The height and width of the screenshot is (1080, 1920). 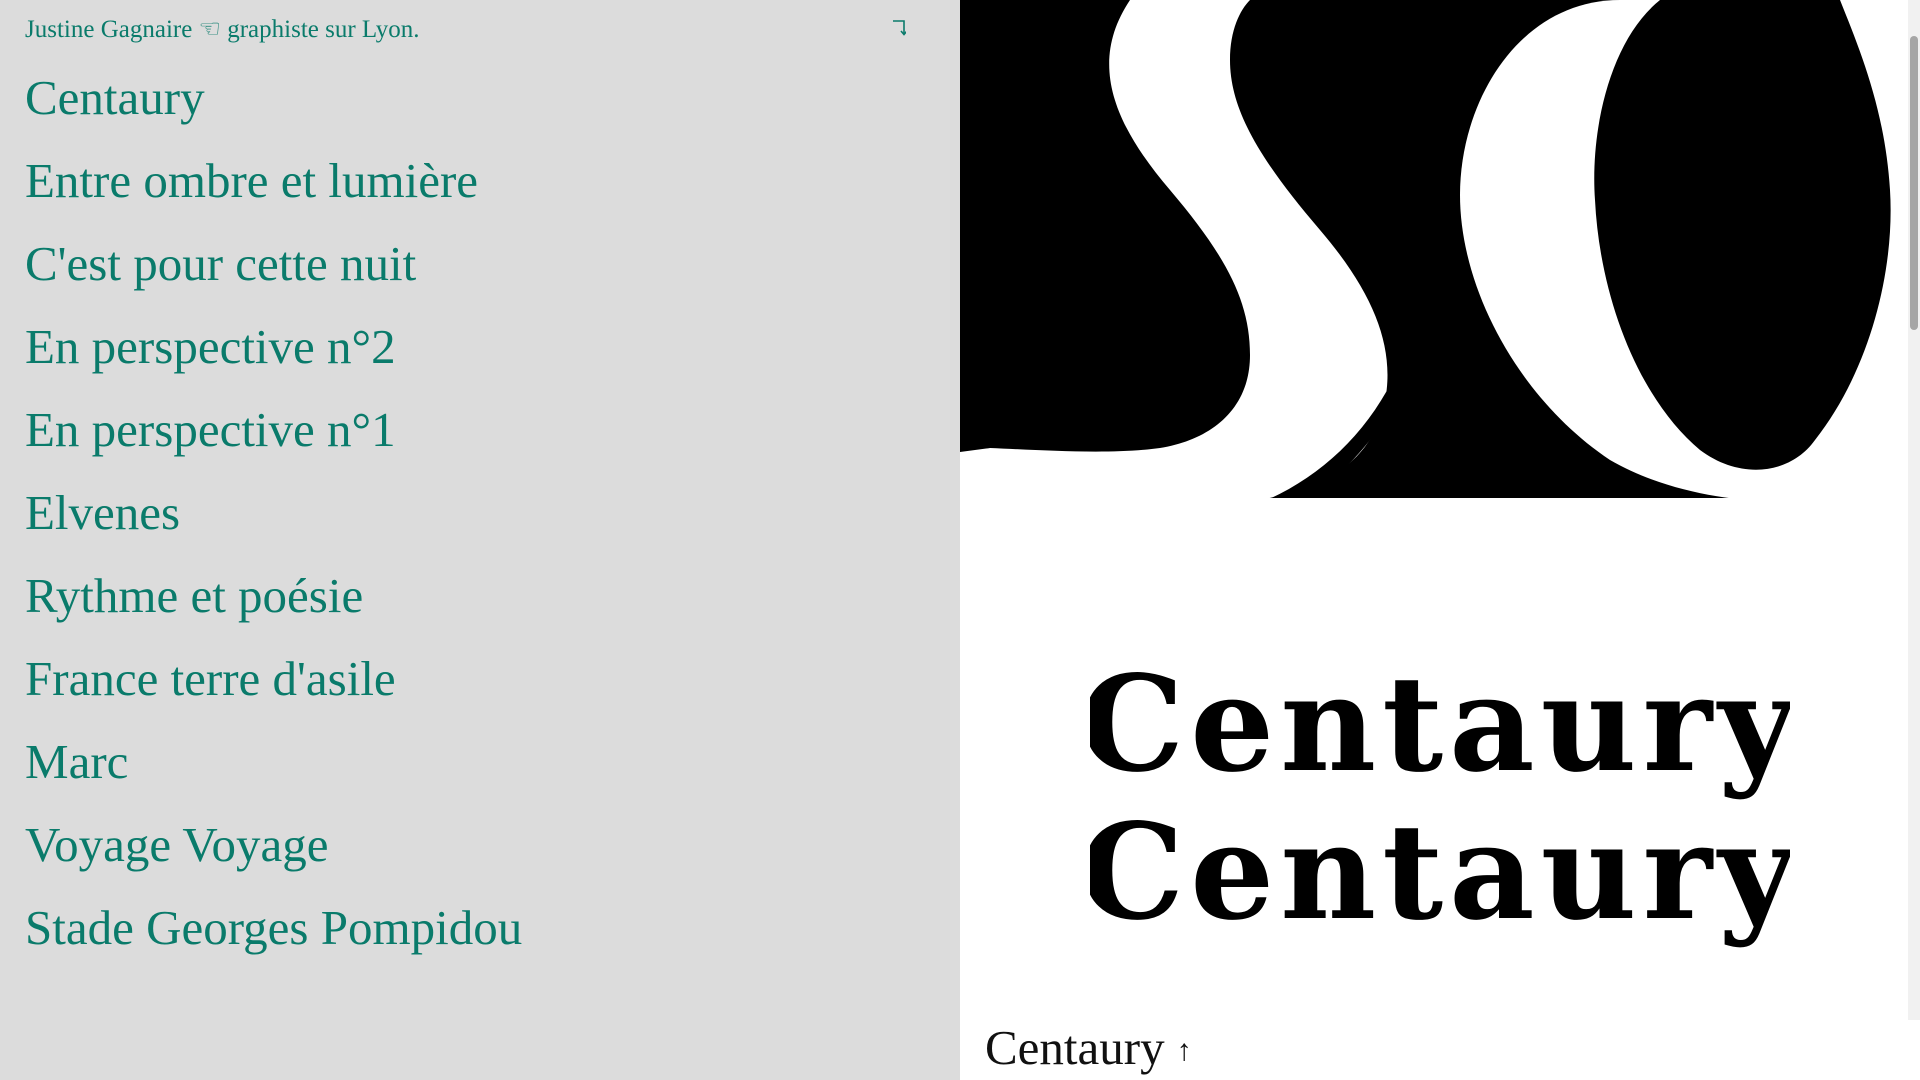 I want to click on scrollbar-thumb, so click(x=1914, y=183).